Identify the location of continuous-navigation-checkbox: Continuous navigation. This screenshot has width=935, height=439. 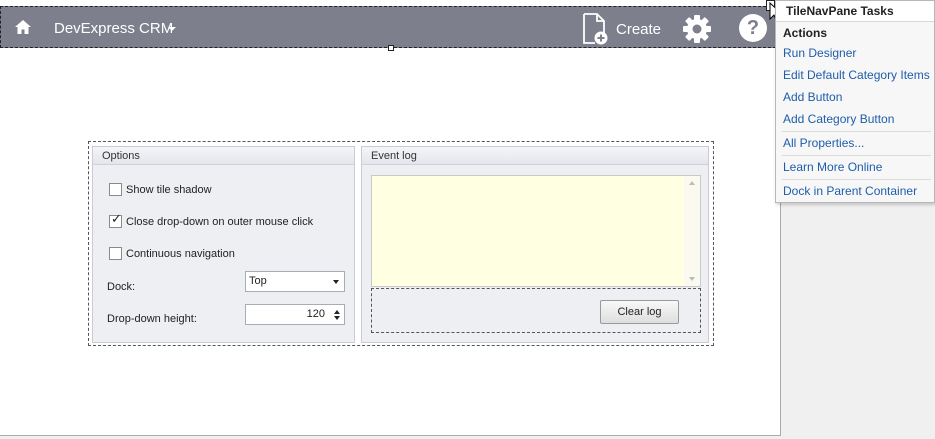
(172, 253).